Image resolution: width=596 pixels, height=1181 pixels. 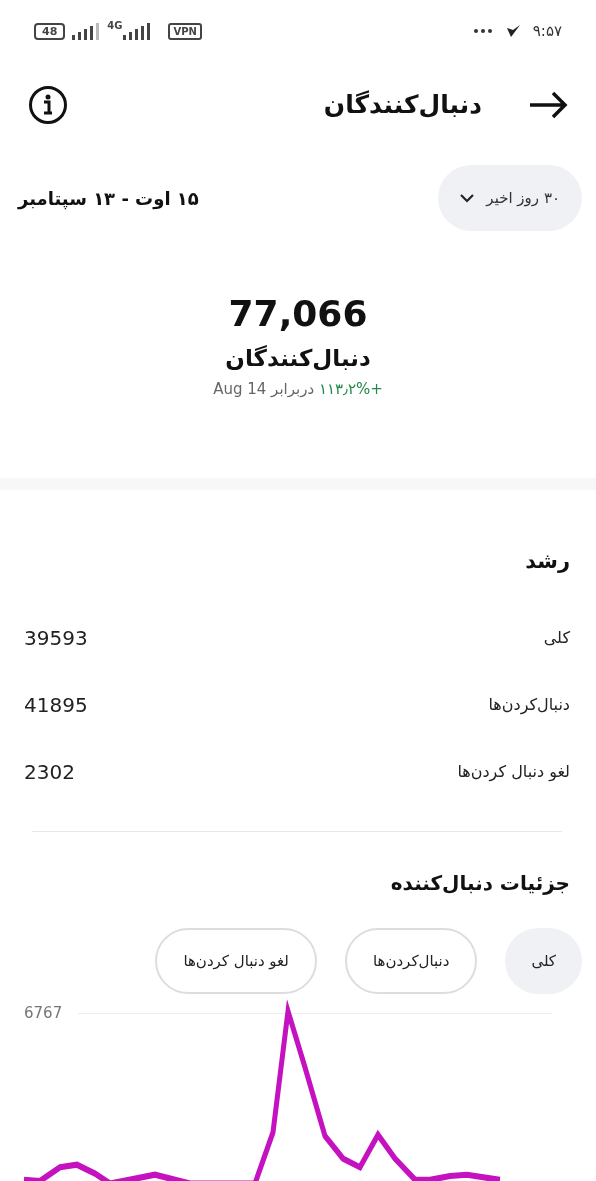 What do you see at coordinates (49, 772) in the screenshot?
I see `metric-value: 2302` at bounding box center [49, 772].